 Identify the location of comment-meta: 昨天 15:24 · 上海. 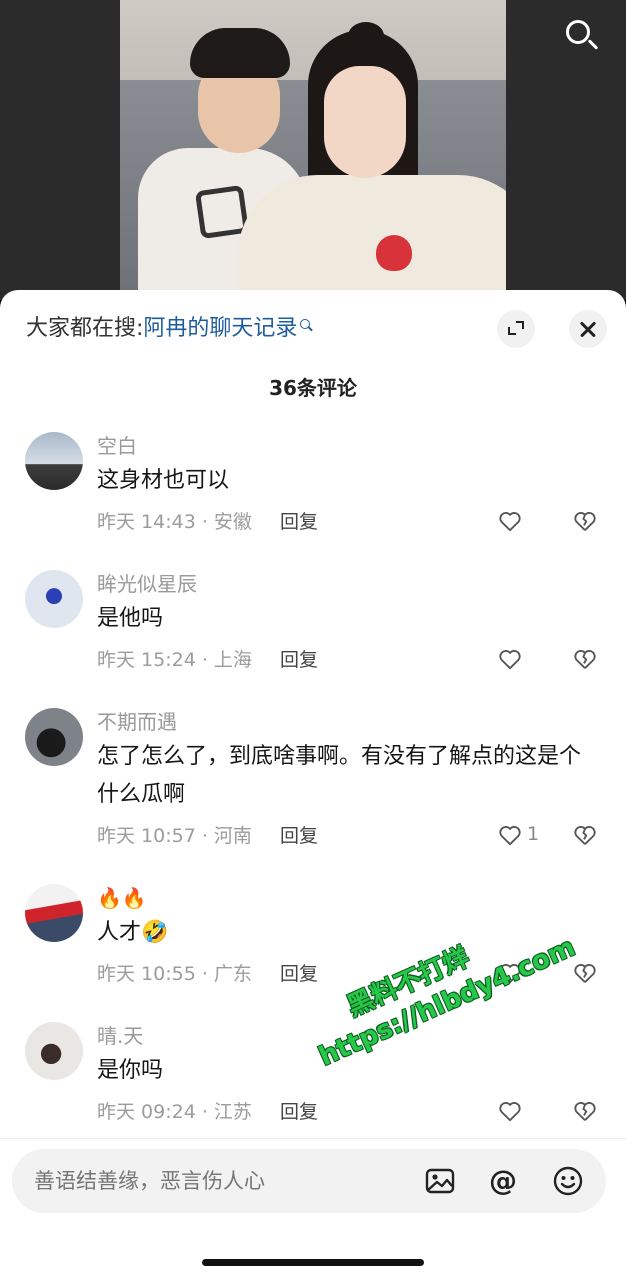
(174, 660).